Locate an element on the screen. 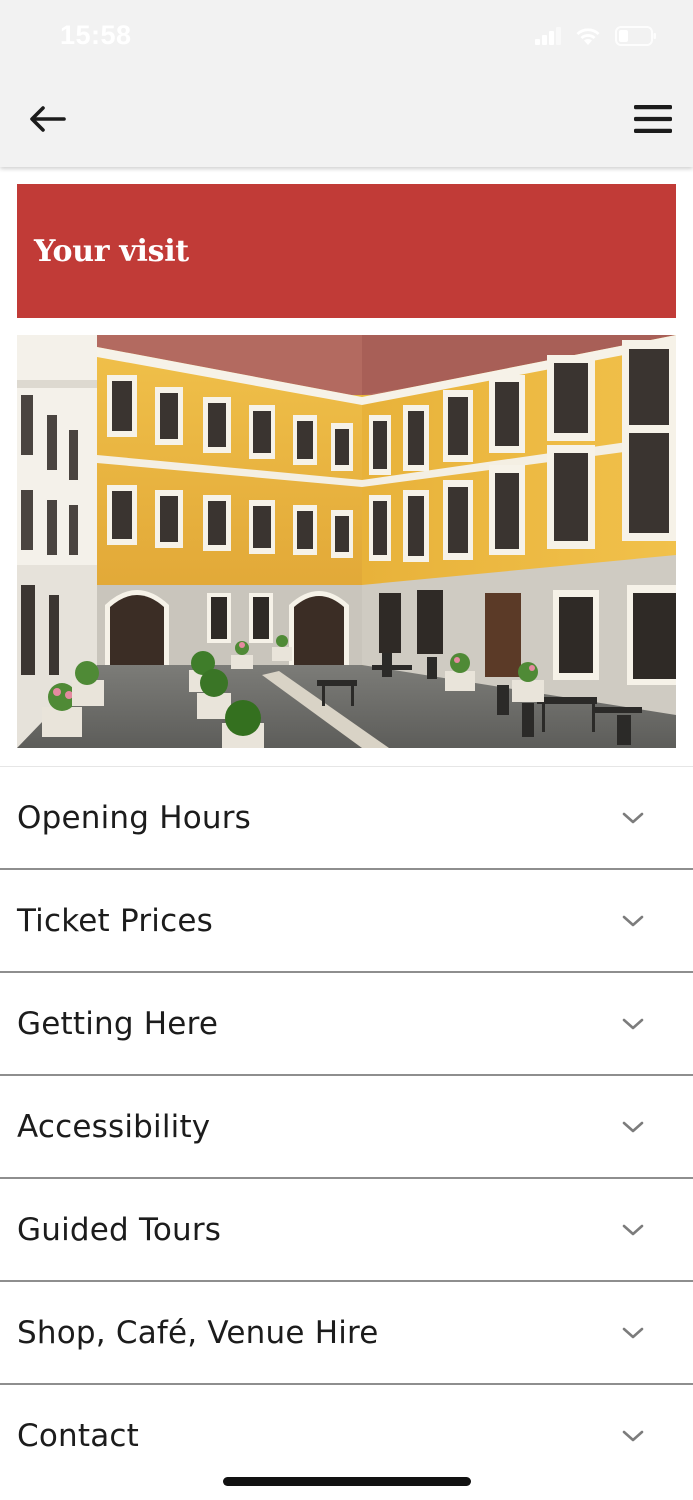 The width and height of the screenshot is (693, 1500). home-indicator is located at coordinates (347, 1481).